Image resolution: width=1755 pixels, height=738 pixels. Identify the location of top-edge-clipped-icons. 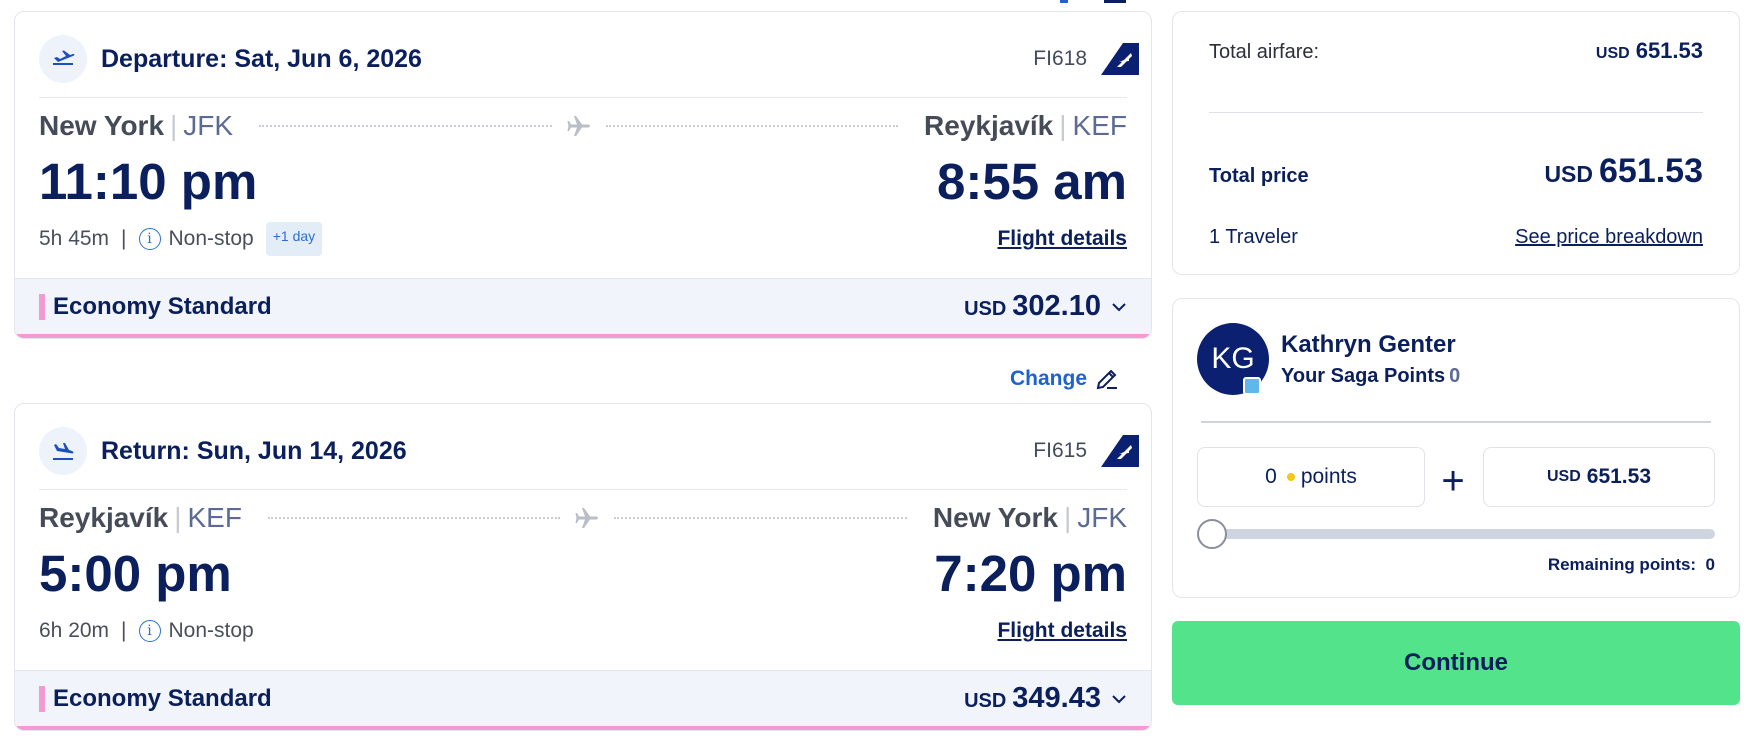
(1093, 1).